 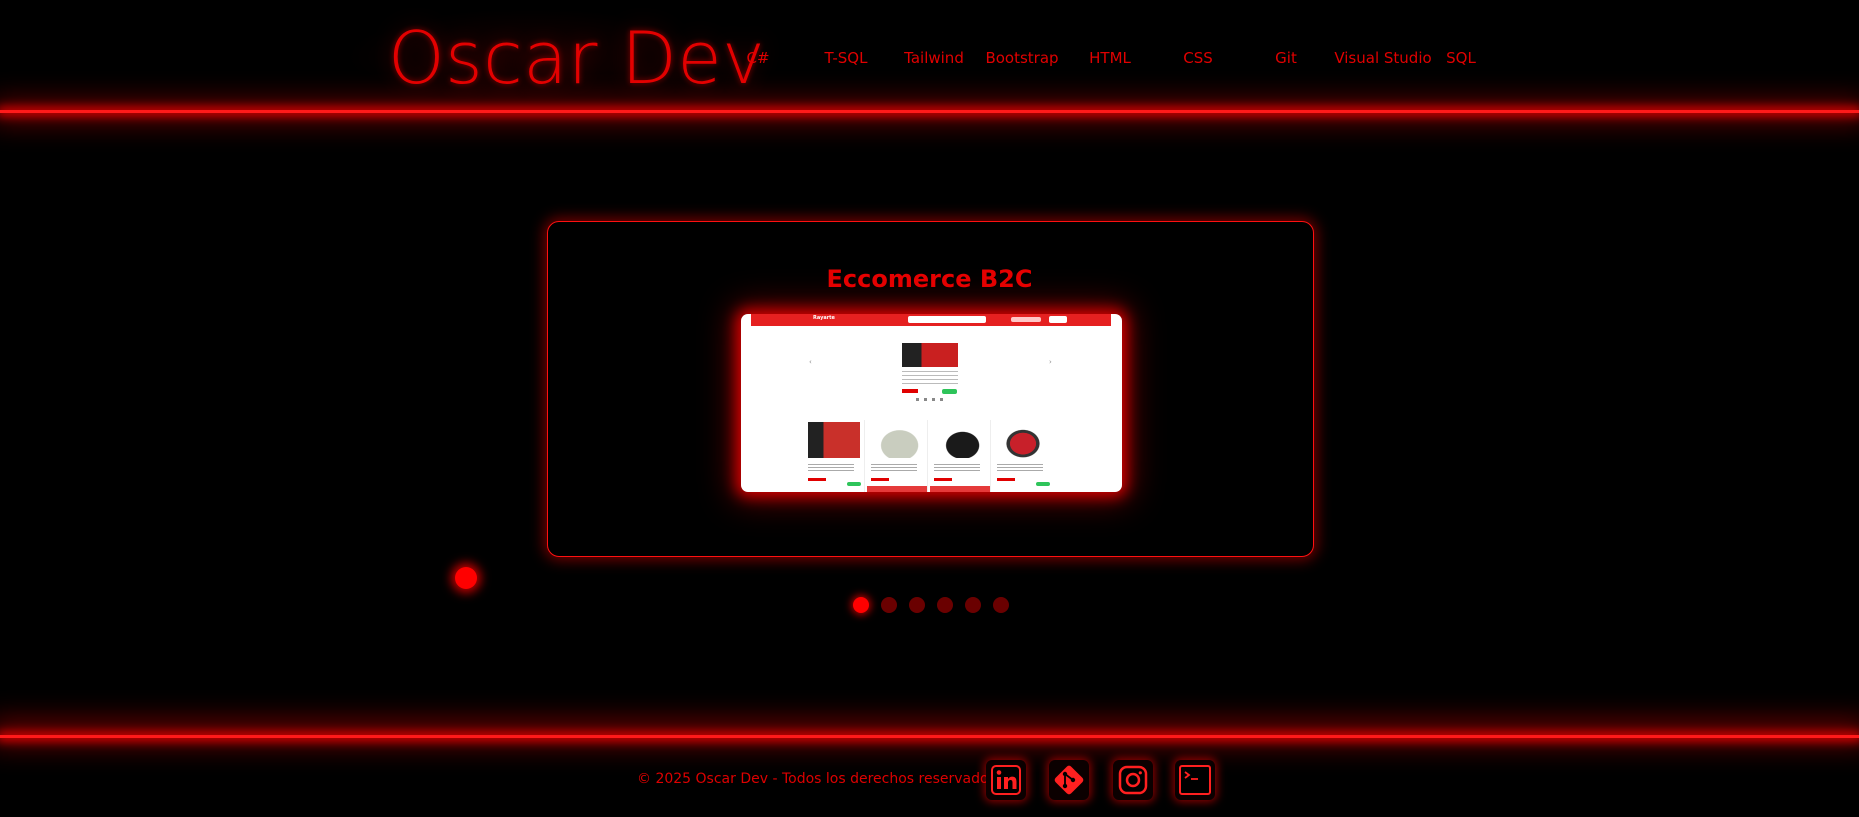 I want to click on preview-hero-image, so click(x=930, y=355).